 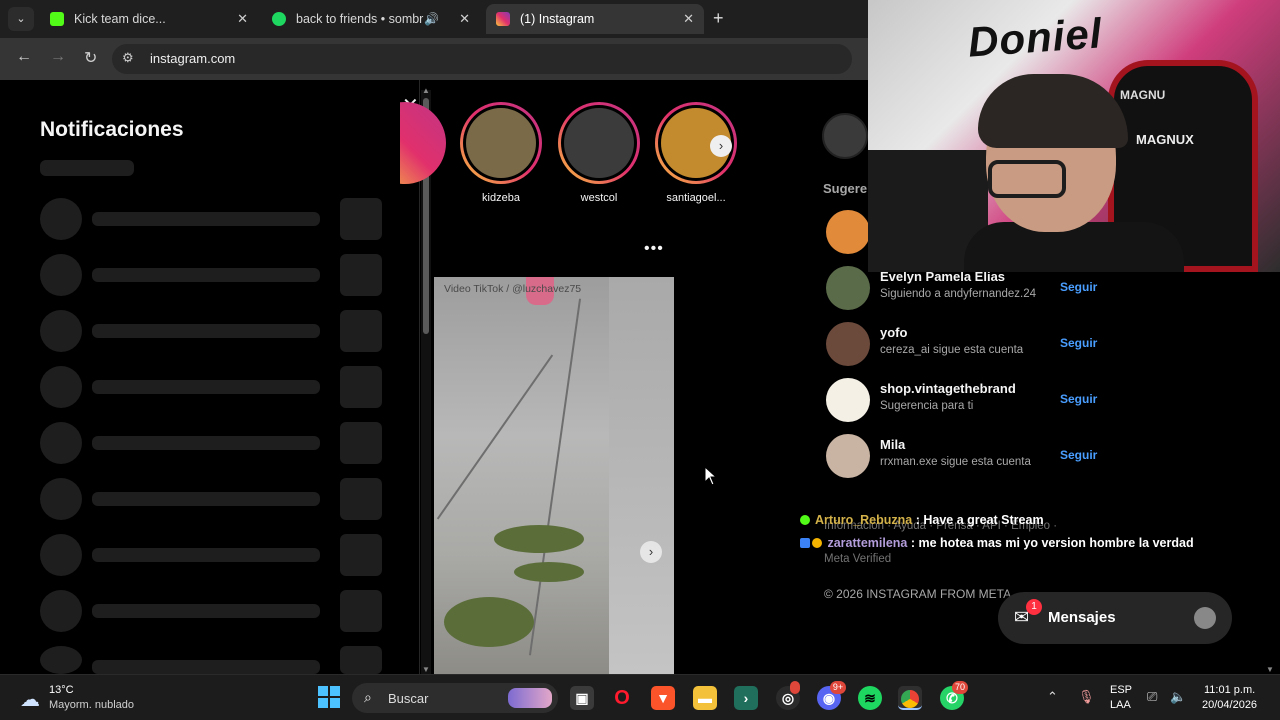 I want to click on volume-icon: 🔈, so click(x=1178, y=697).